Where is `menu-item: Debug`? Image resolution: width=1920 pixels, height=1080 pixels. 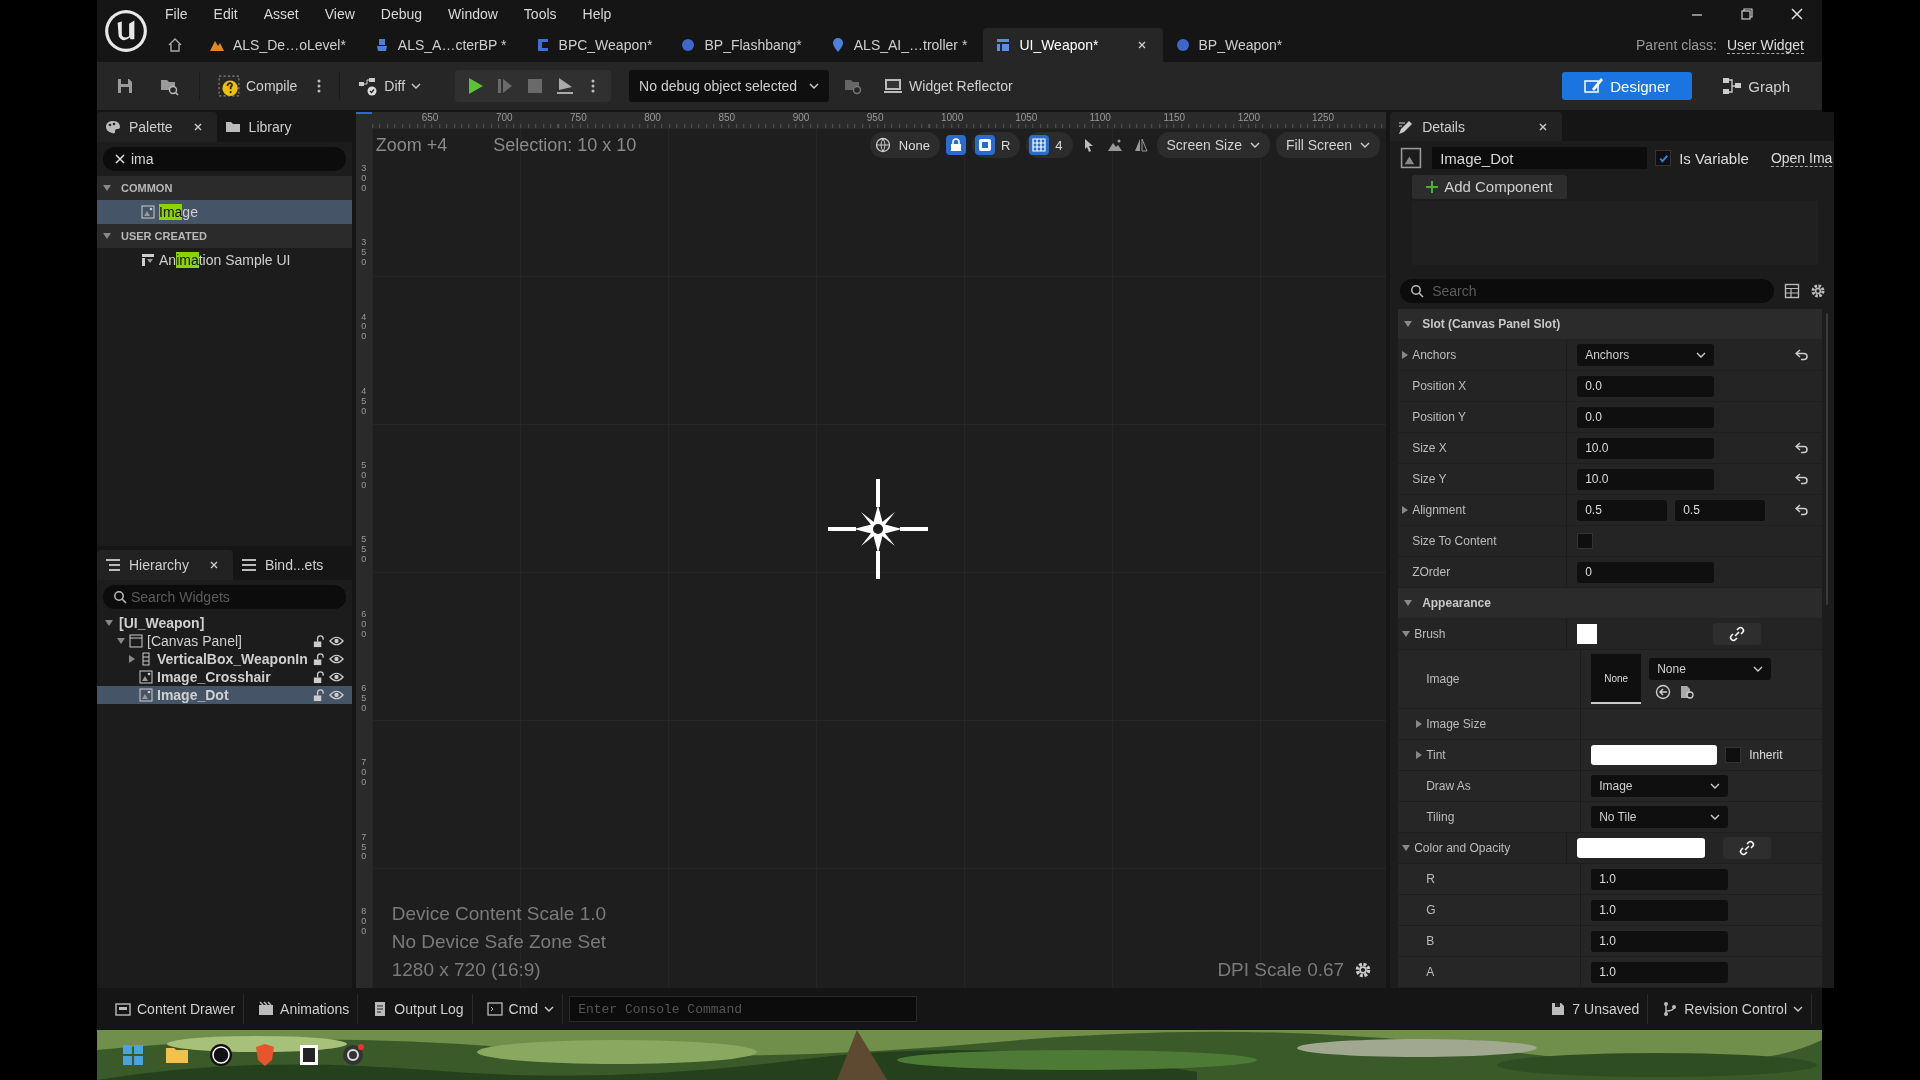 menu-item: Debug is located at coordinates (401, 14).